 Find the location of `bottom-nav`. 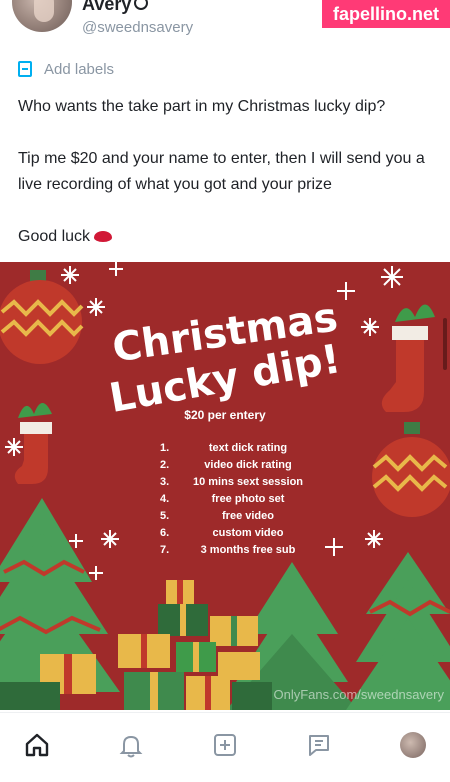

bottom-nav is located at coordinates (225, 747).